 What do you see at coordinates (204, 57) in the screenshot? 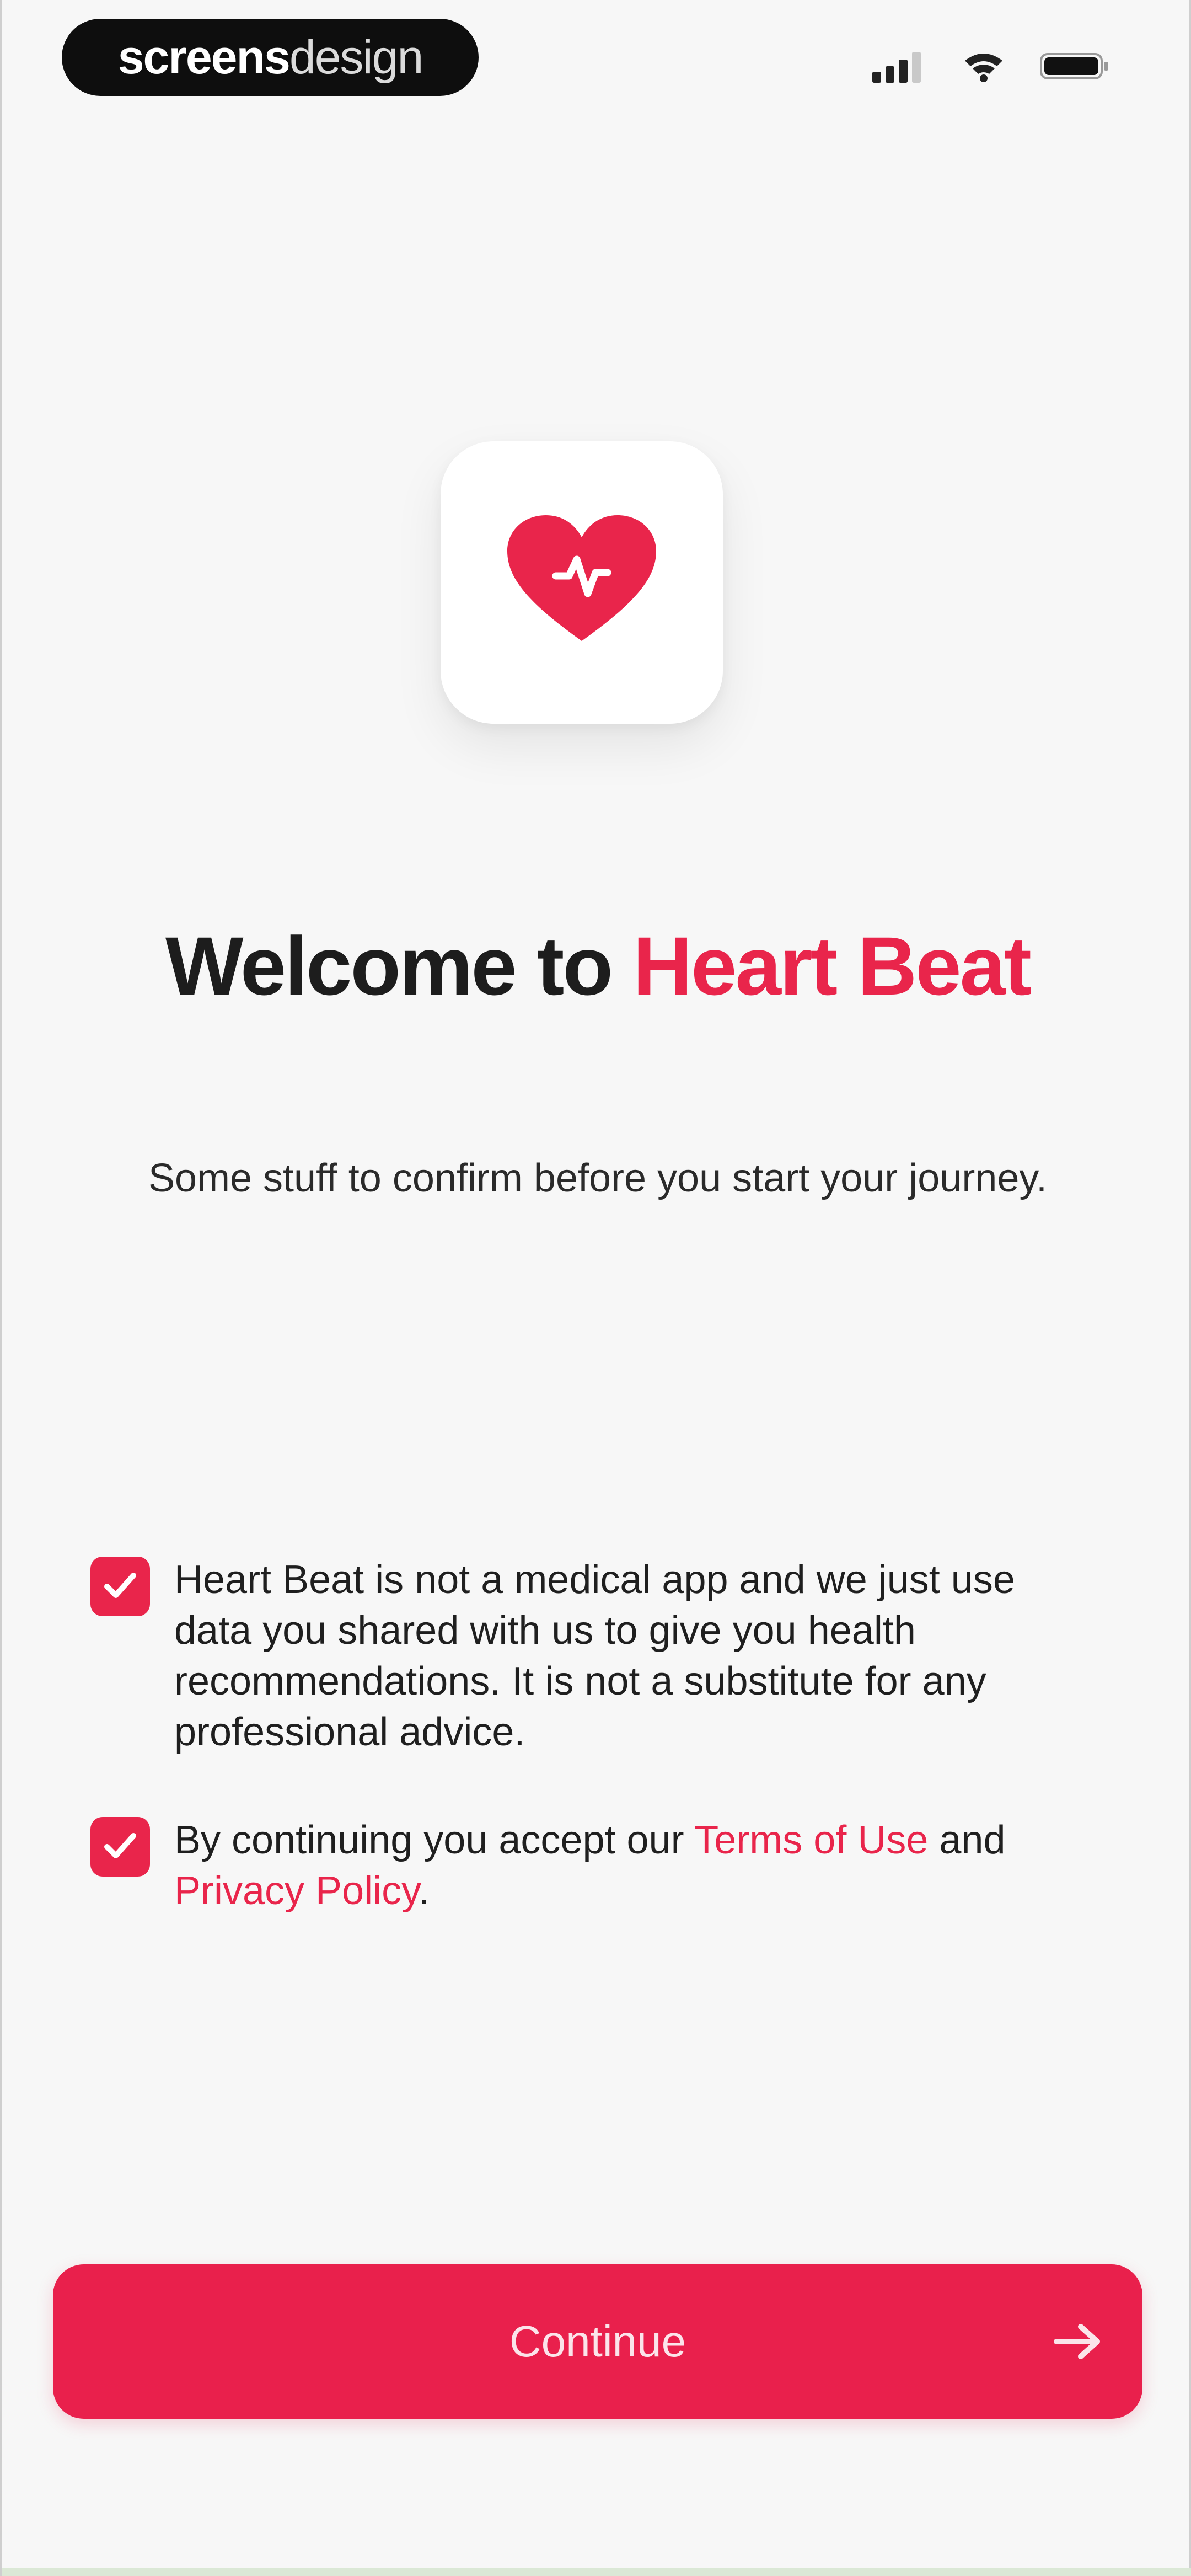
I see `brand-text-strong: screens` at bounding box center [204, 57].